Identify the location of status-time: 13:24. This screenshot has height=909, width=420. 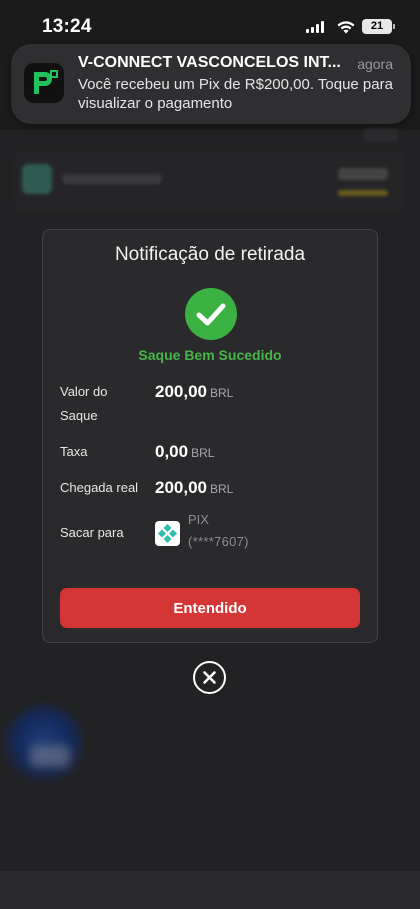
(67, 26).